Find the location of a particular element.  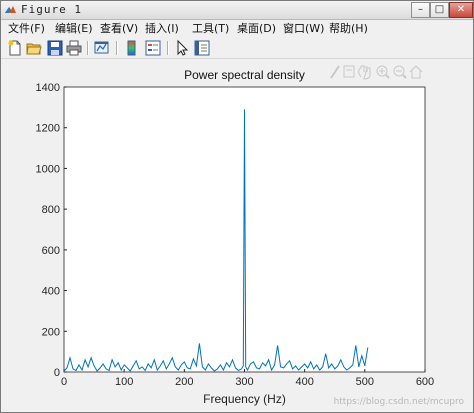

chart-title: Power spectral density is located at coordinates (244, 75).